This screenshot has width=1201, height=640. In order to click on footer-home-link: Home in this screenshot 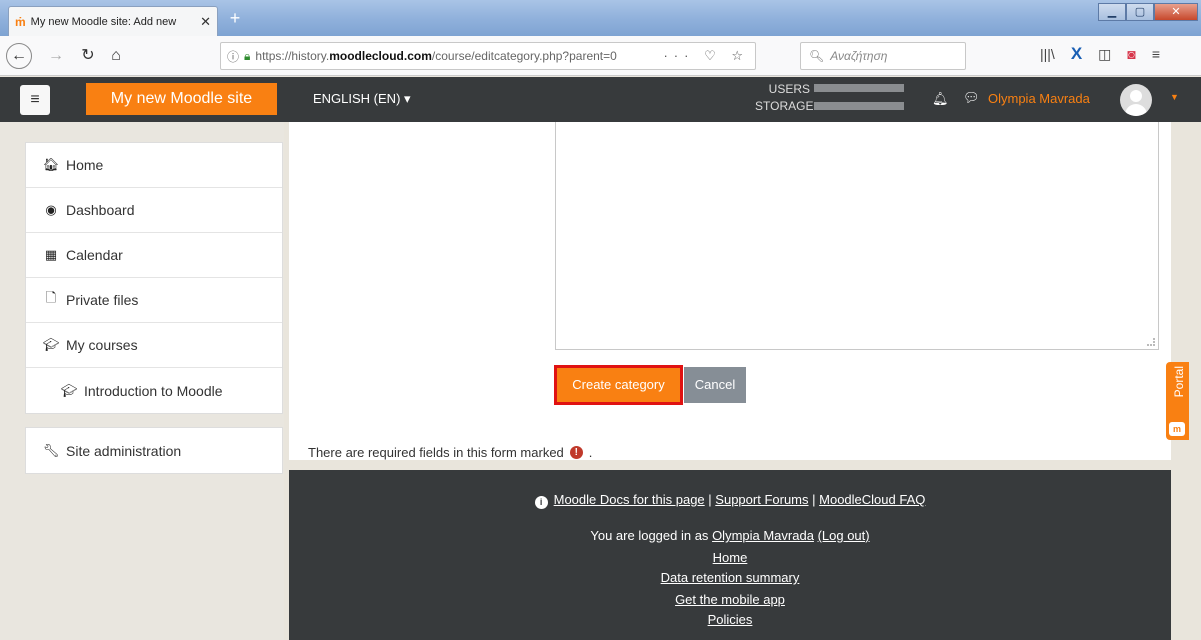, I will do `click(730, 557)`.